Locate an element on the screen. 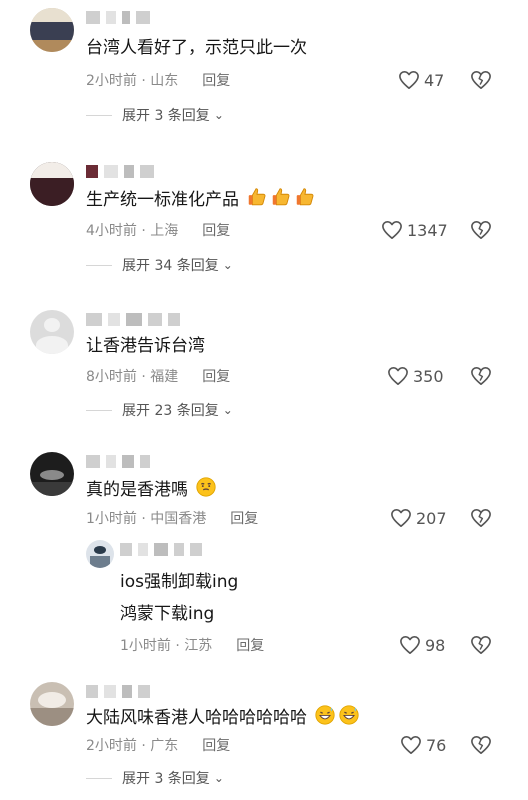  like-button: 98 is located at coordinates (422, 645).